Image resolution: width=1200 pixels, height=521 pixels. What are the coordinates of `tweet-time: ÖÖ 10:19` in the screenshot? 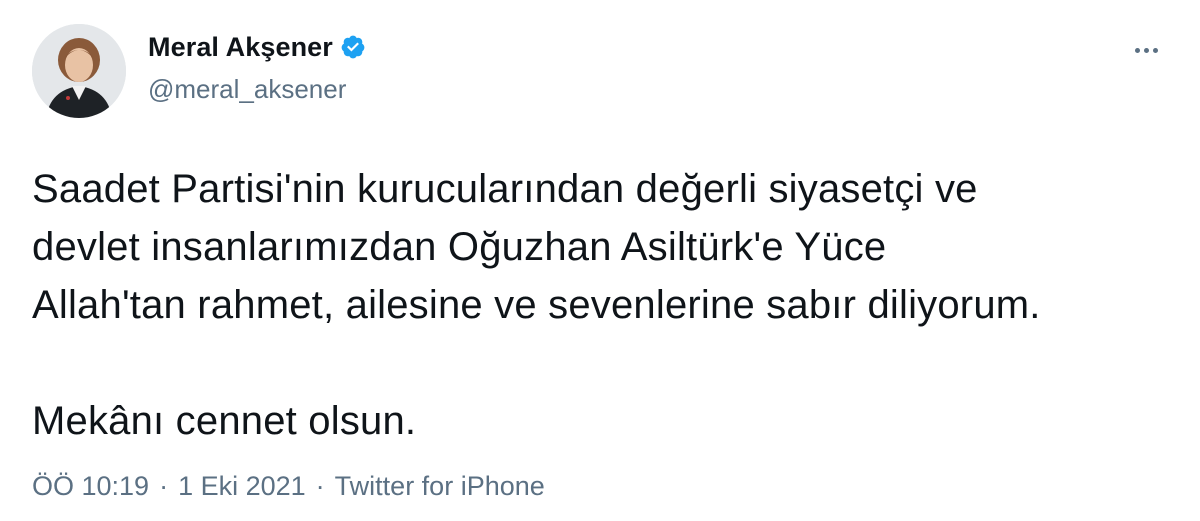 It's located at (90, 486).